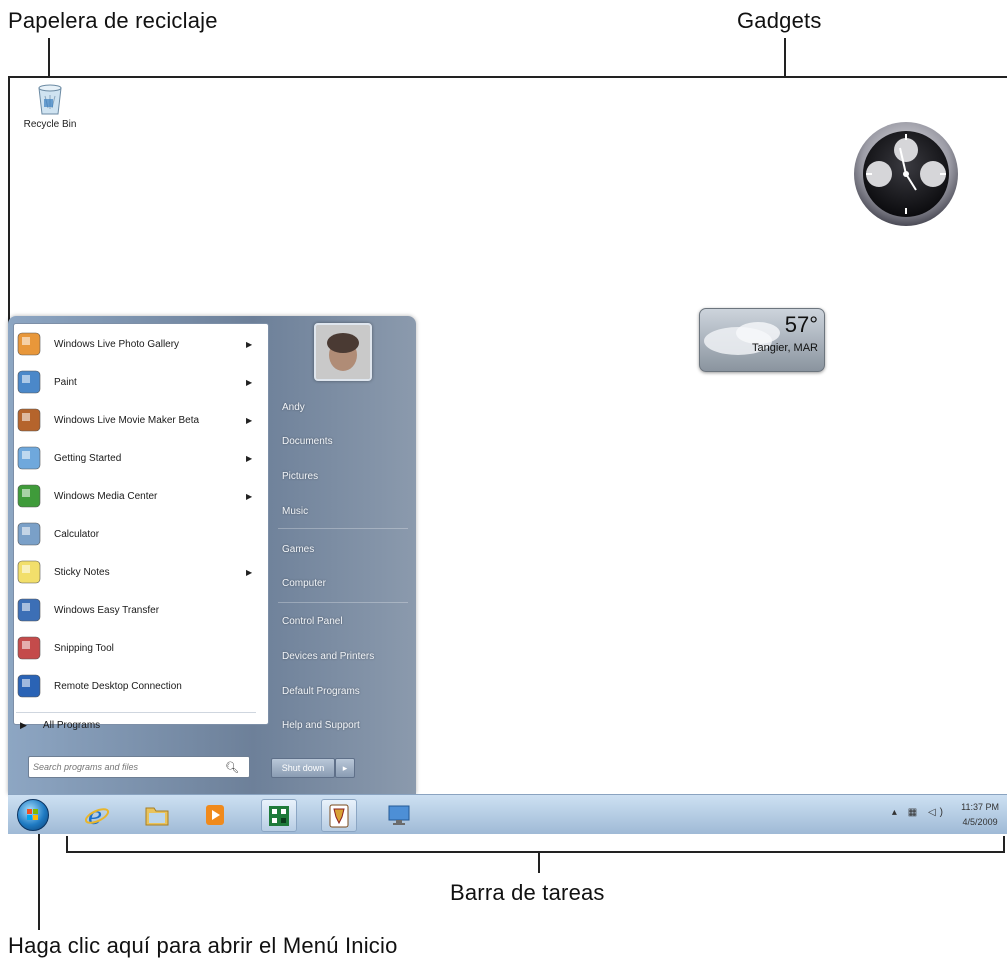  I want to click on game-icon, so click(279, 815).